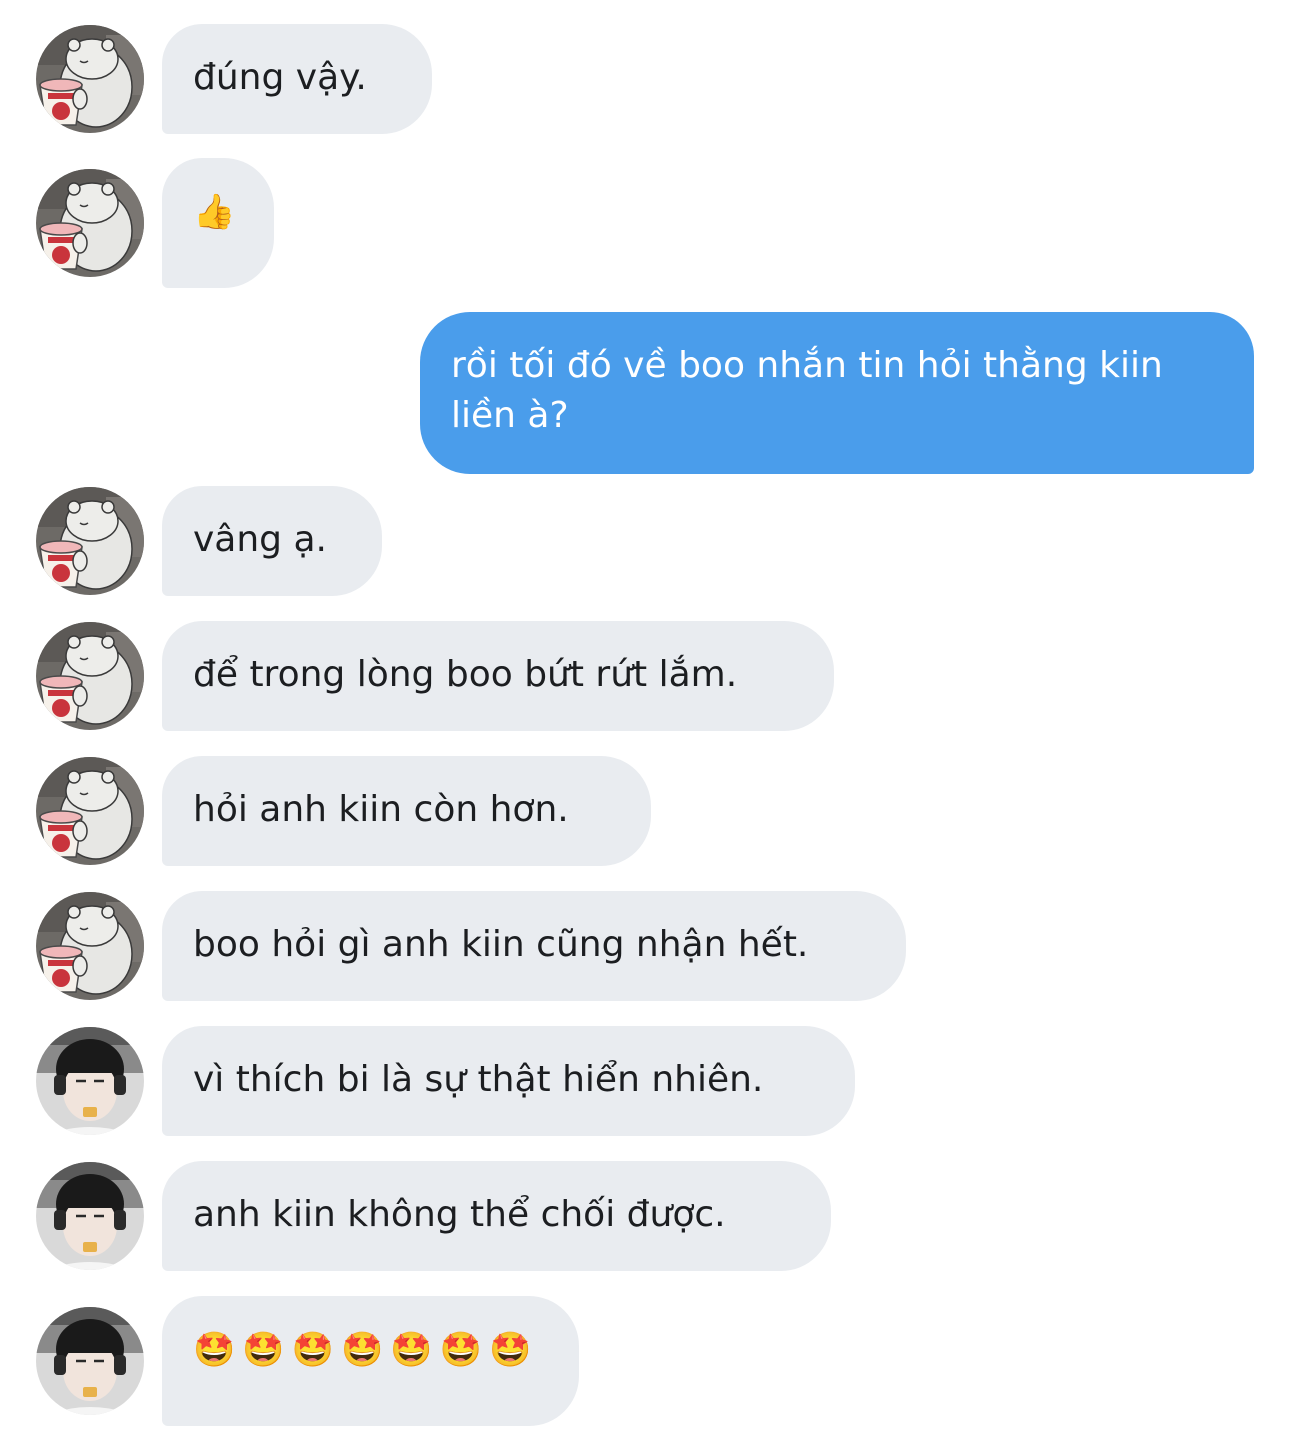  I want to click on message-text: để trong lòng boo bứt rứt lắm., so click(465, 674).